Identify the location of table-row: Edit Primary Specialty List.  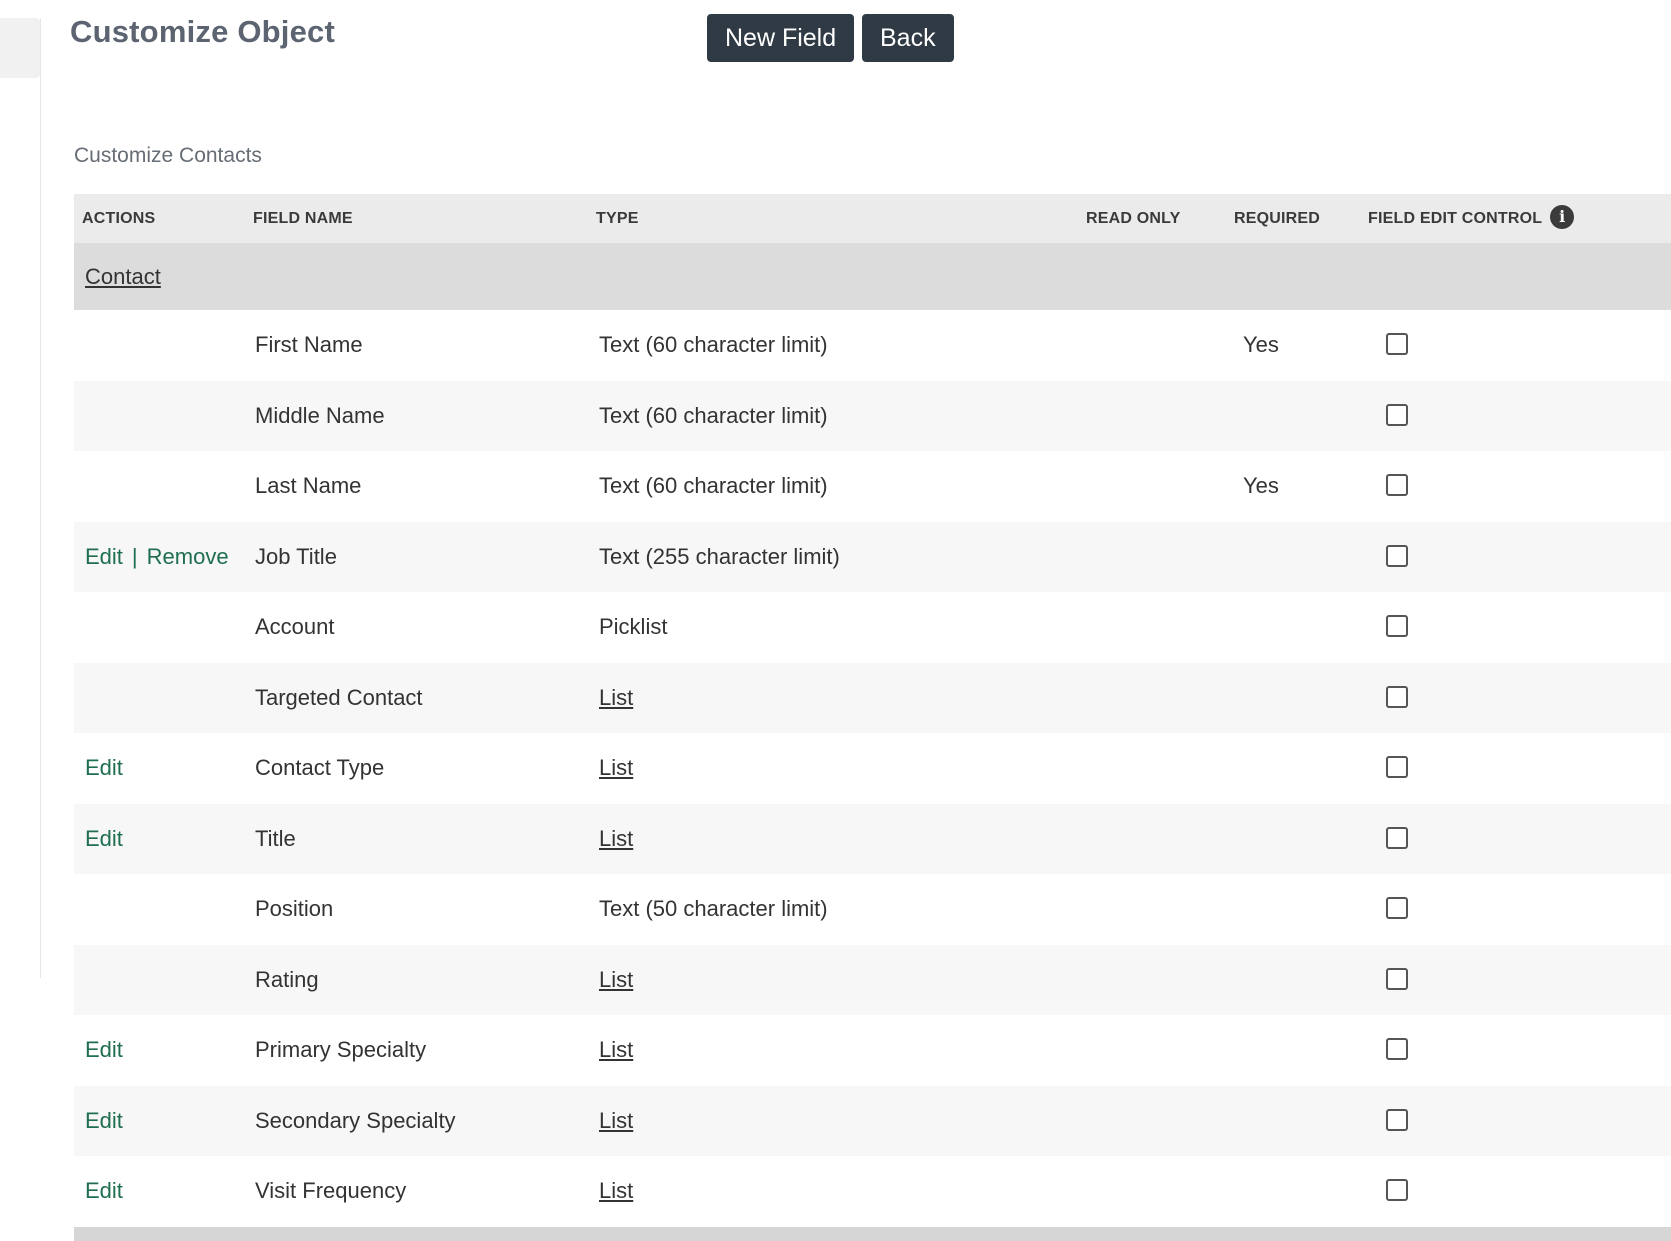
(872, 1050).